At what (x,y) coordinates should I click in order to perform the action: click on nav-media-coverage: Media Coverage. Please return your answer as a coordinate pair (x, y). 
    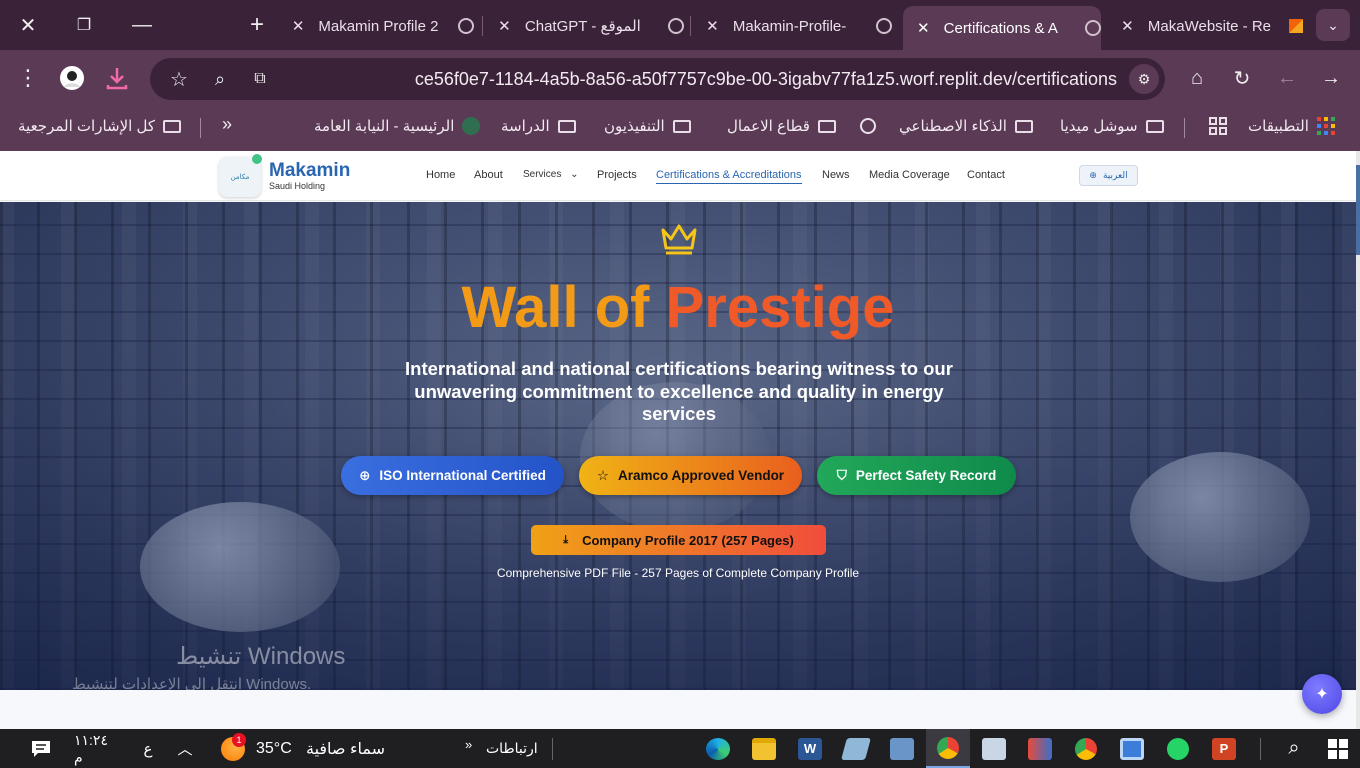
    Looking at the image, I should click on (909, 175).